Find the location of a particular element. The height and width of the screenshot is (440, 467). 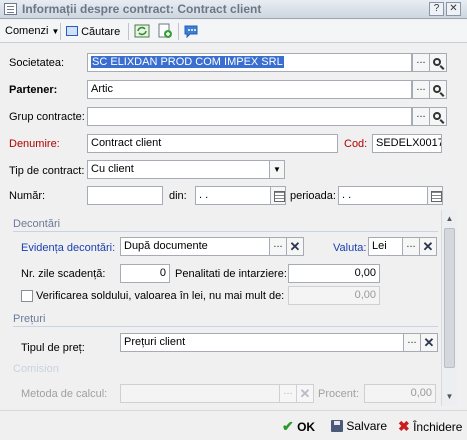

dialog-footer: ✔ OK Salvare ✖ Închidere is located at coordinates (233, 425).